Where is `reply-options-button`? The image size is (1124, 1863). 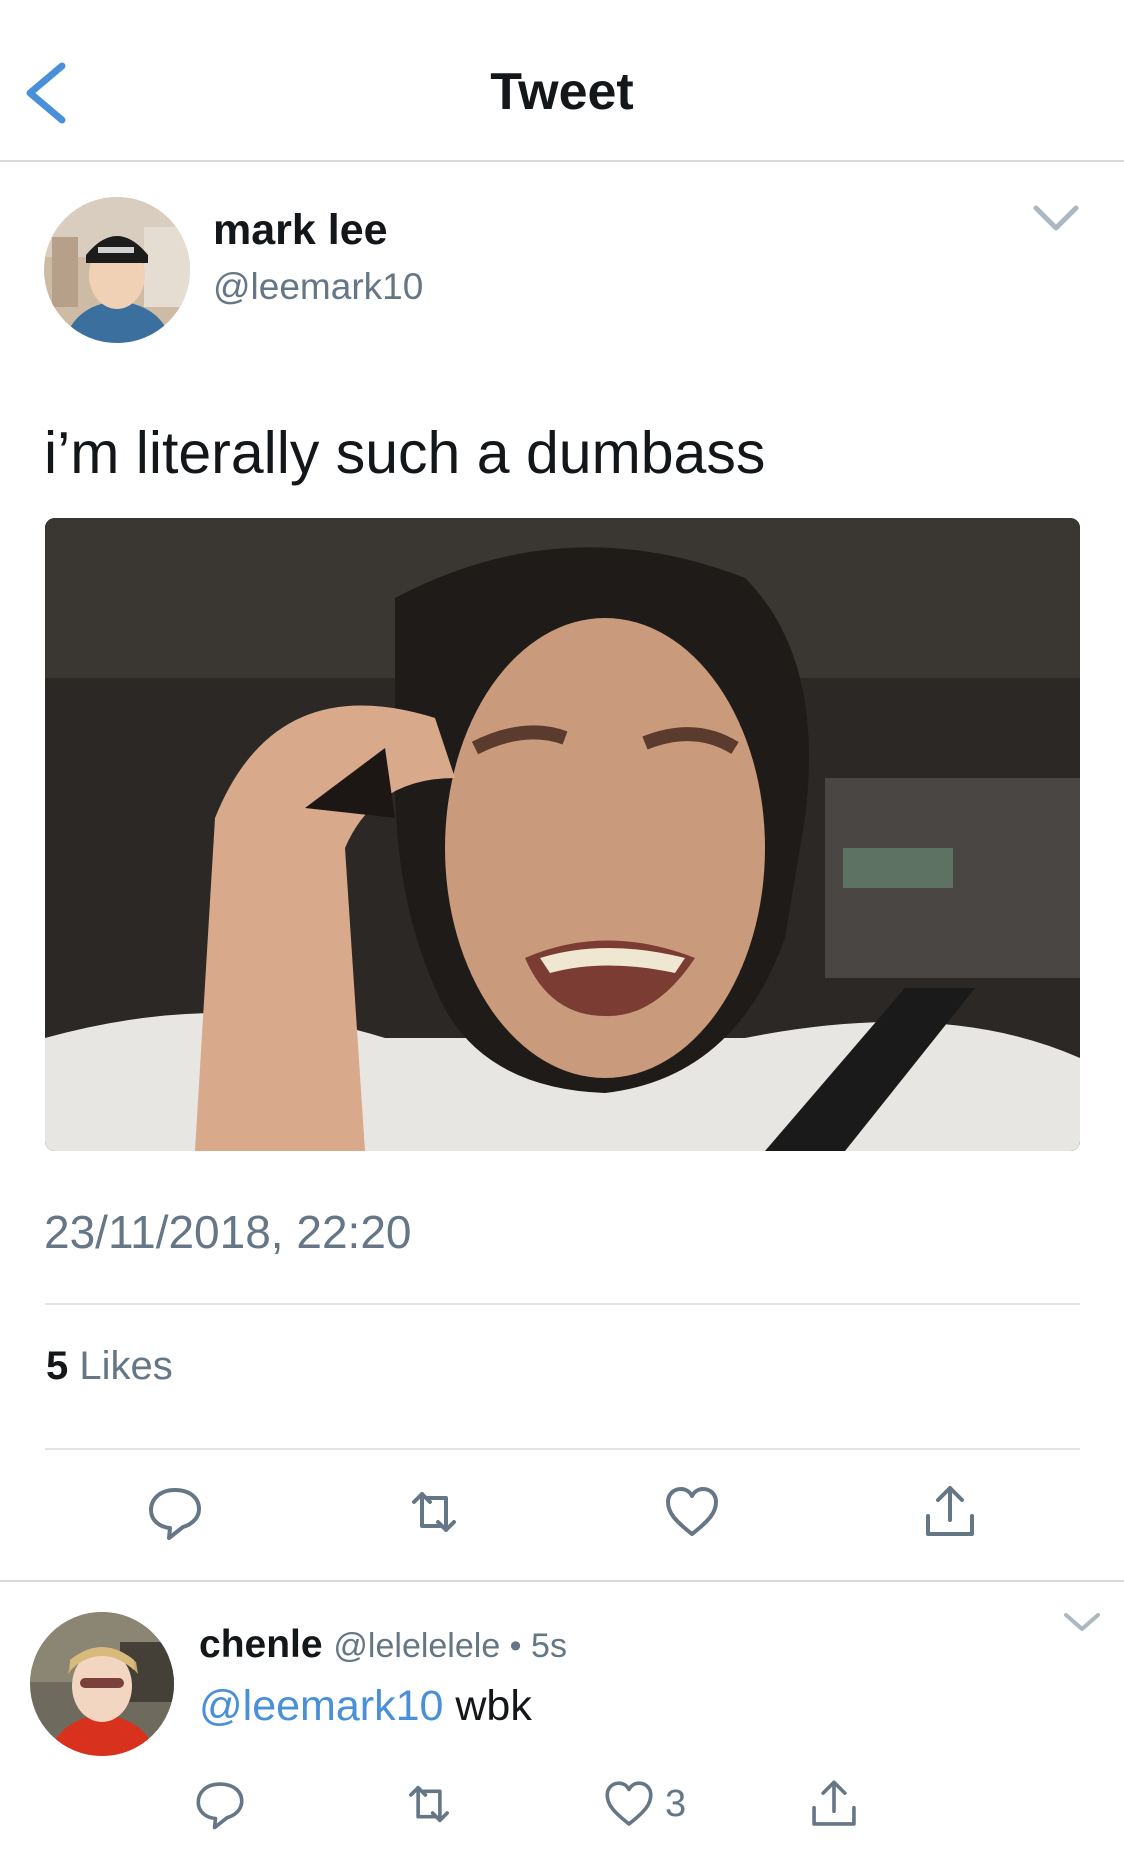 reply-options-button is located at coordinates (1082, 1622).